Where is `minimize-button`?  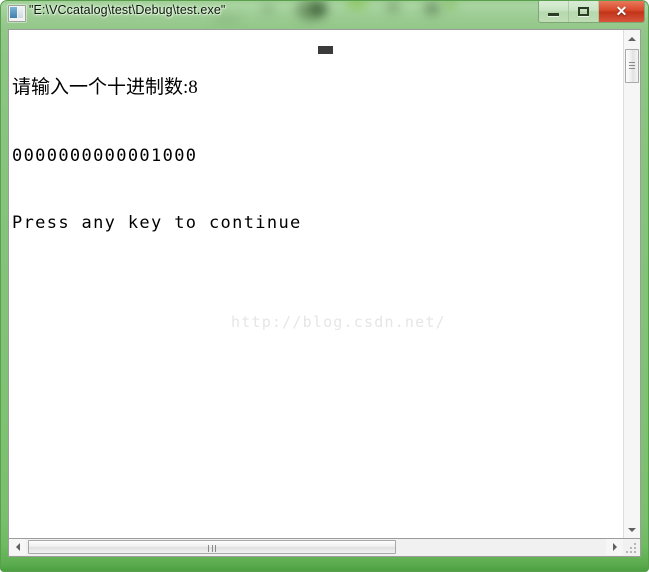
minimize-button is located at coordinates (554, 11).